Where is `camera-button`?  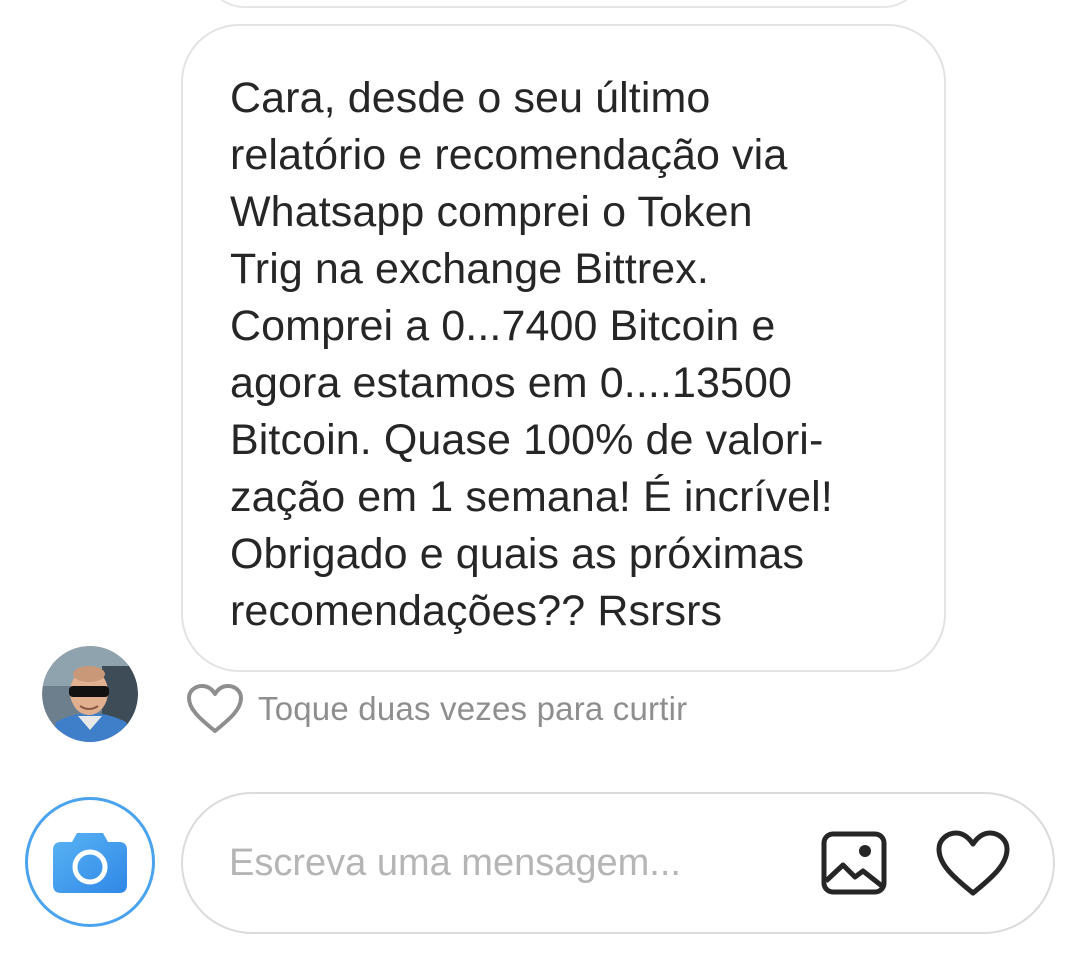
camera-button is located at coordinates (90, 862).